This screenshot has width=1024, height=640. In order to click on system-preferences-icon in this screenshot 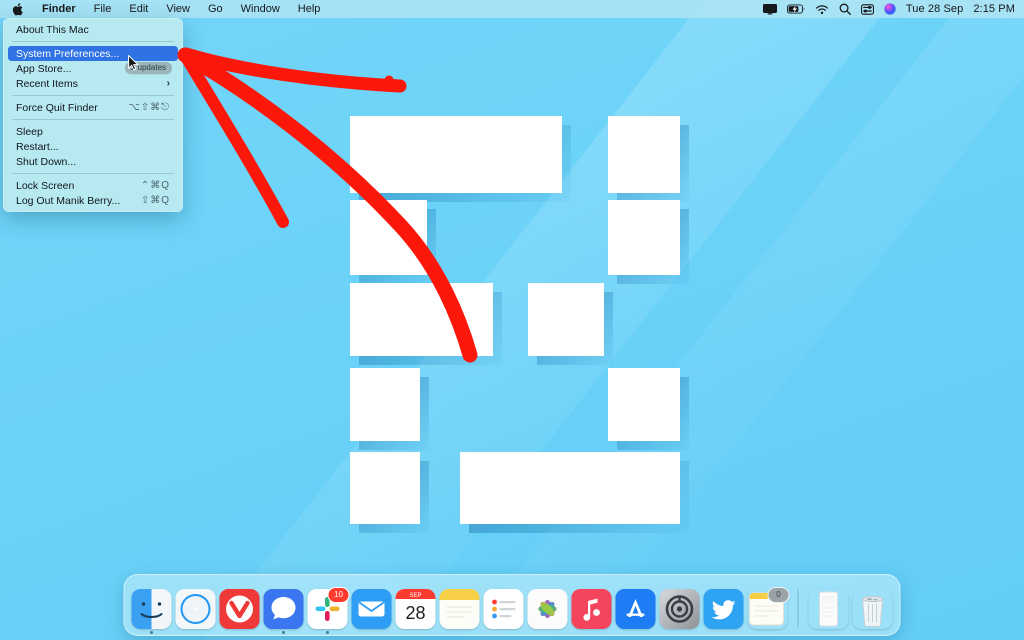, I will do `click(679, 609)`.